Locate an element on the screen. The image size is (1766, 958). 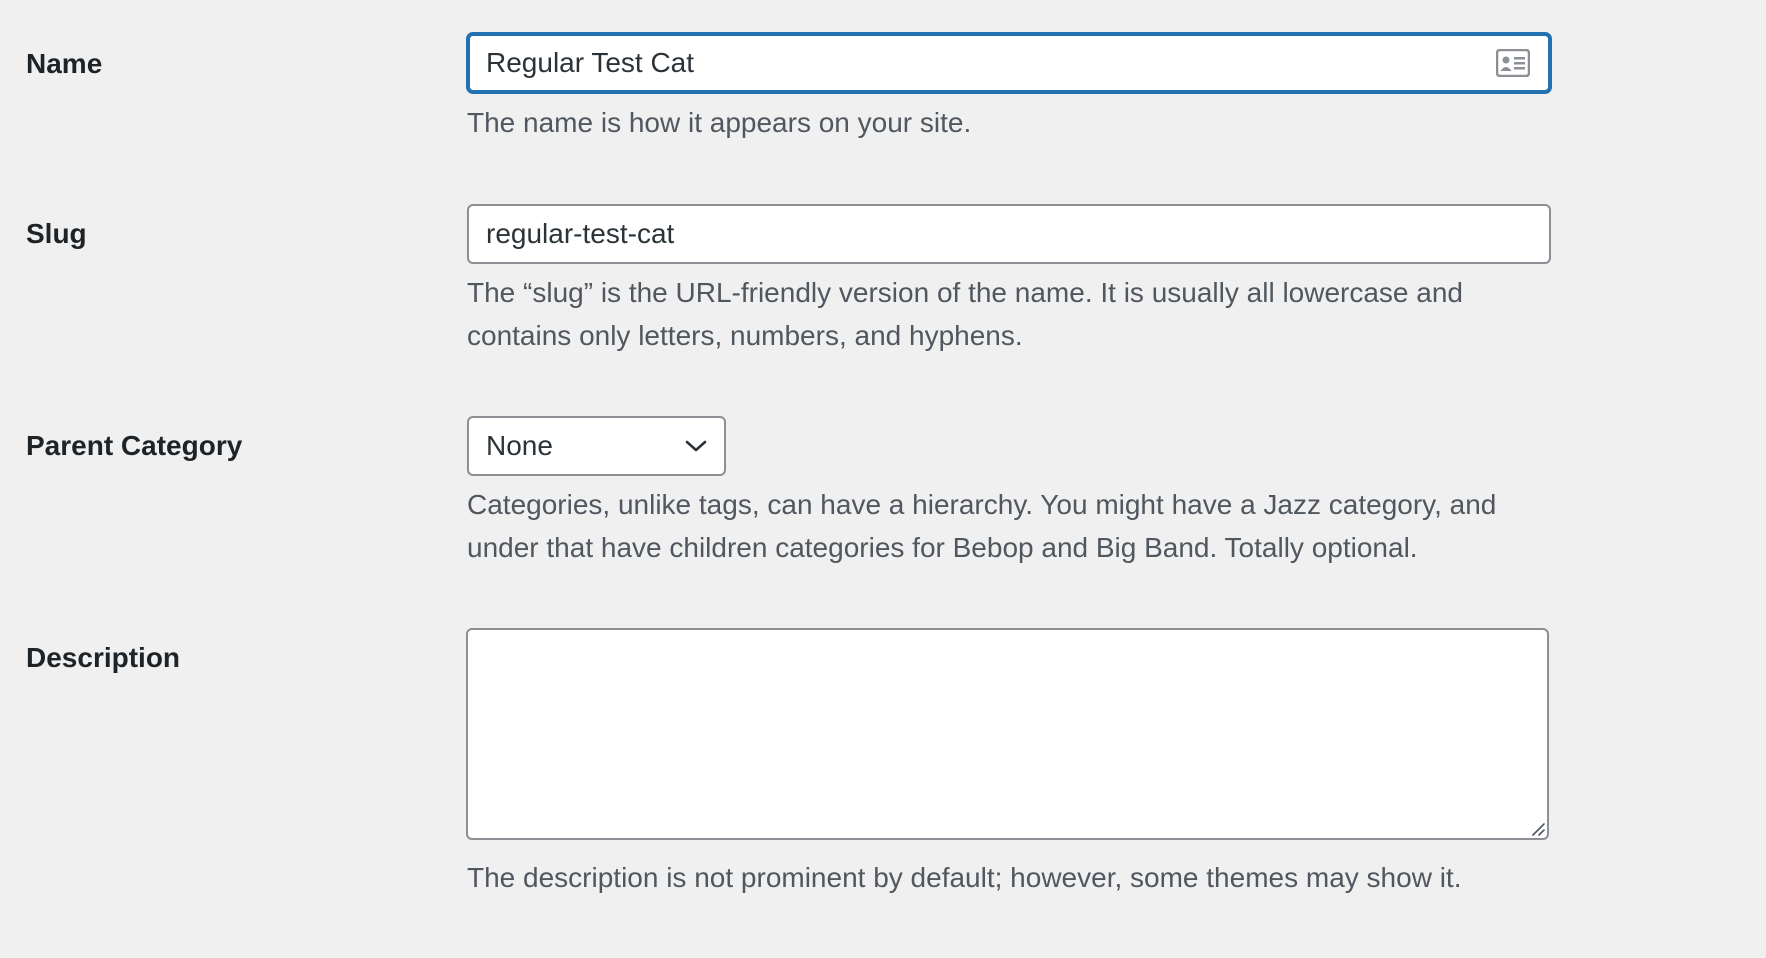
name-input: Regular Test Cat is located at coordinates (1009, 63).